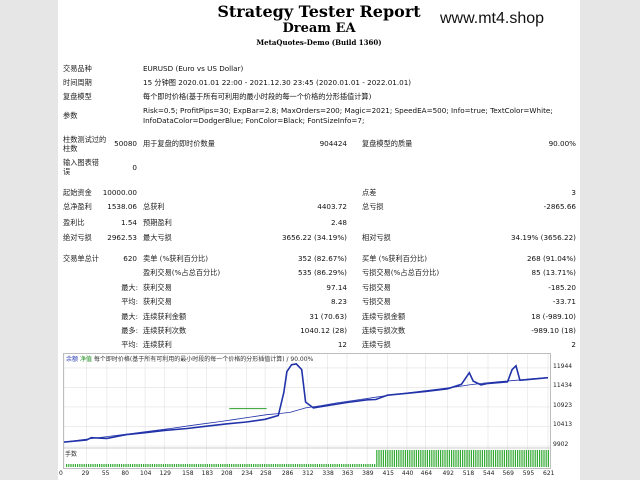 The width and height of the screenshot is (640, 480). I want to click on errors-label-2: 误, so click(67, 171).